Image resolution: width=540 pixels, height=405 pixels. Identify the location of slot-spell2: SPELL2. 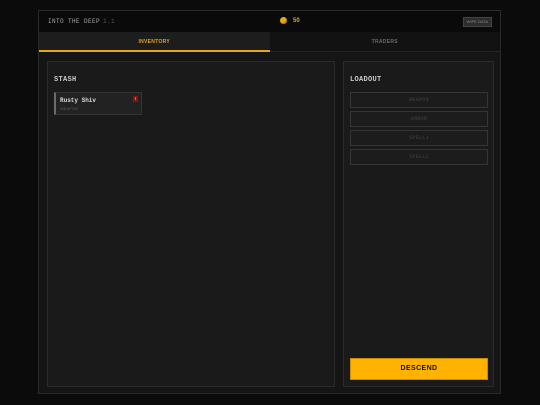
(419, 157).